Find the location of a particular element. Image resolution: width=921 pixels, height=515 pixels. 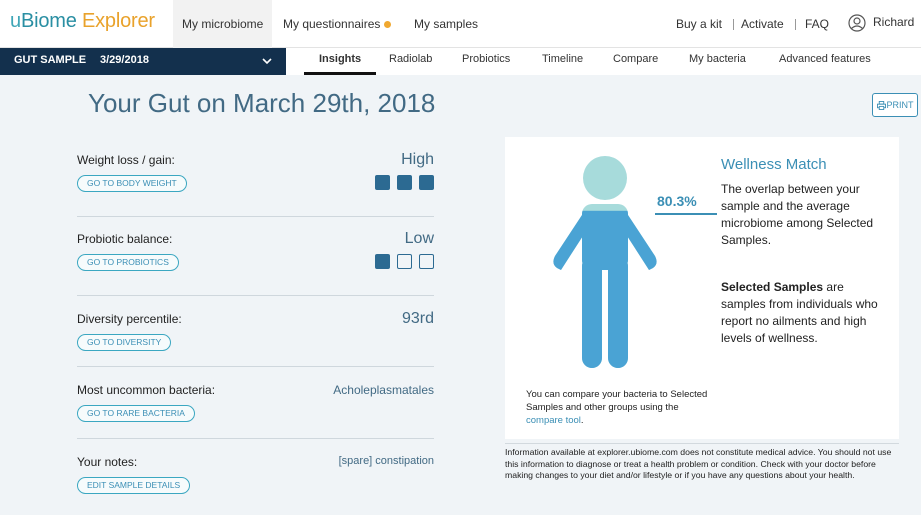

print-button: PRINT is located at coordinates (895, 105).